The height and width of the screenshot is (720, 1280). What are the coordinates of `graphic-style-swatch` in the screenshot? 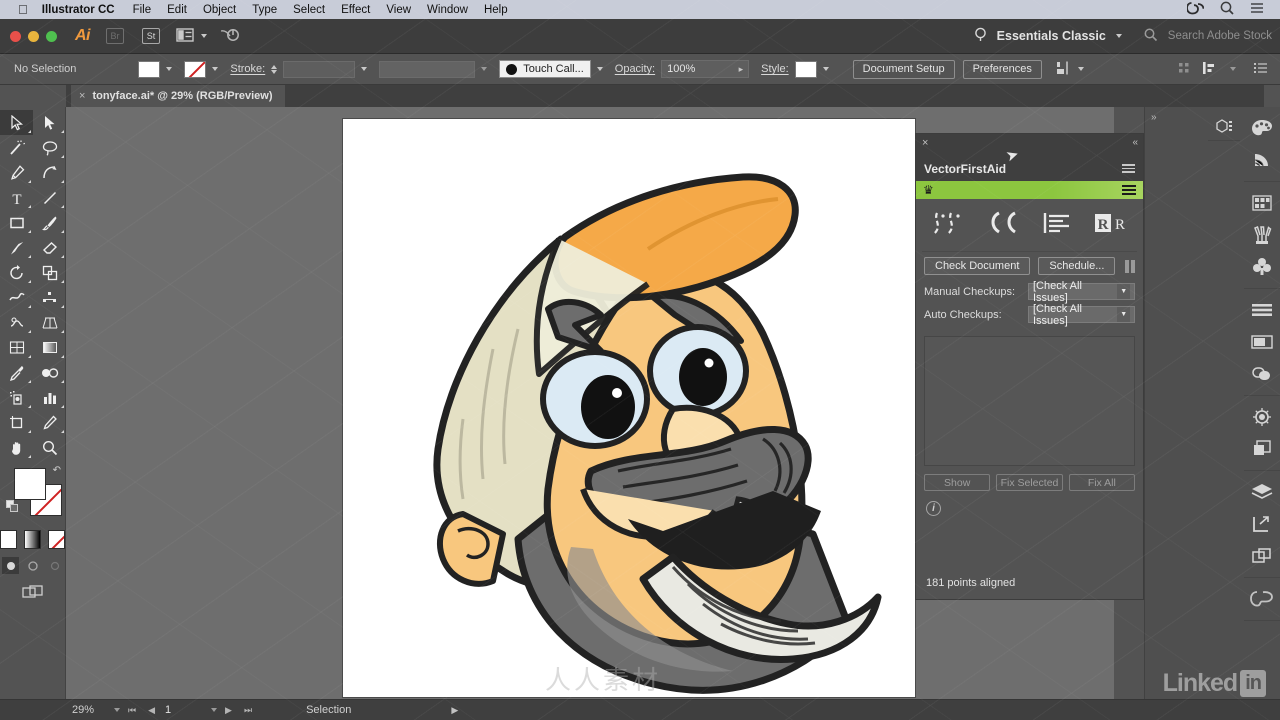 It's located at (805, 69).